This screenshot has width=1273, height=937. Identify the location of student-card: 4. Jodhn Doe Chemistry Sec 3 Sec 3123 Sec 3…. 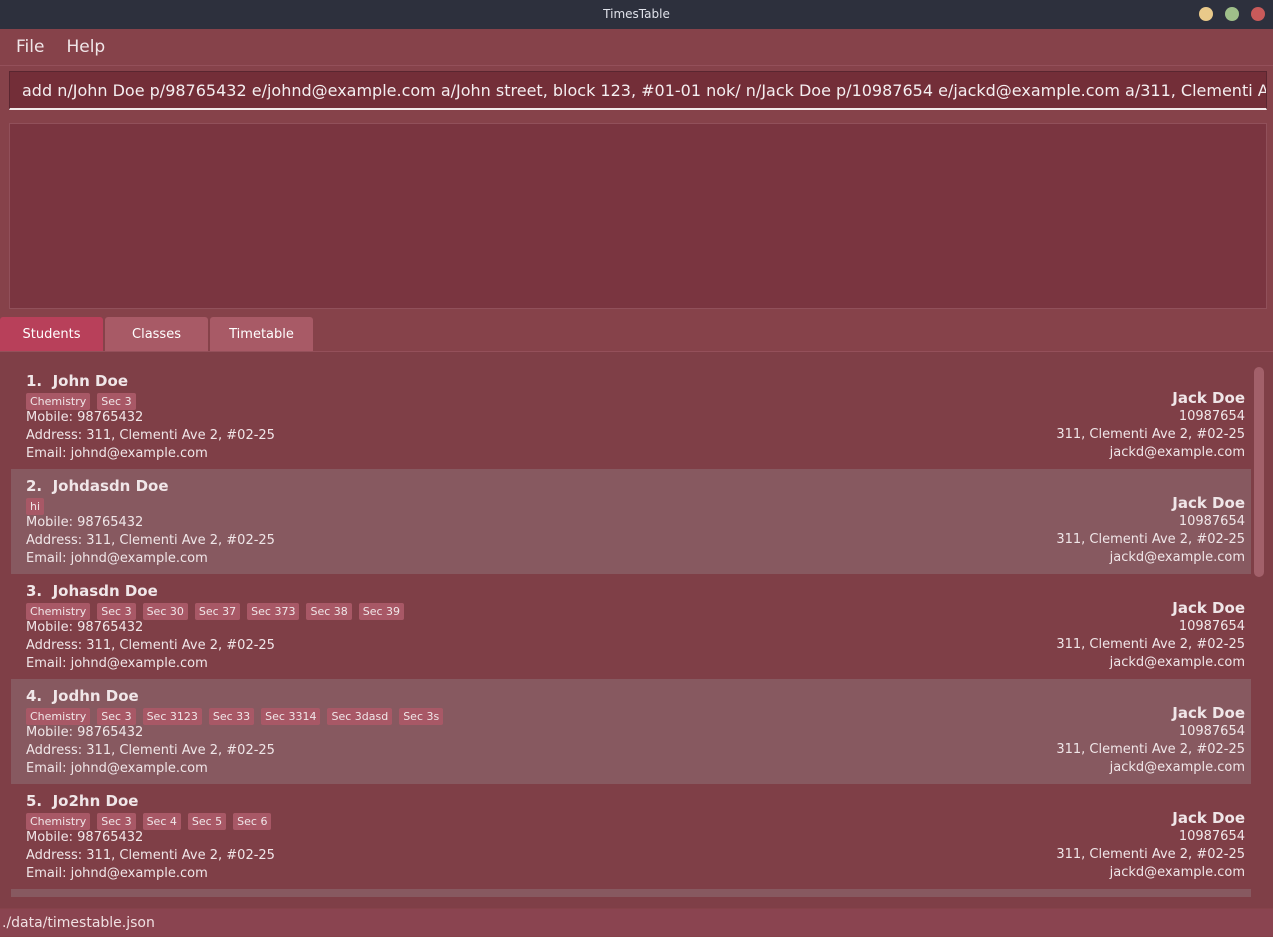
(631, 731).